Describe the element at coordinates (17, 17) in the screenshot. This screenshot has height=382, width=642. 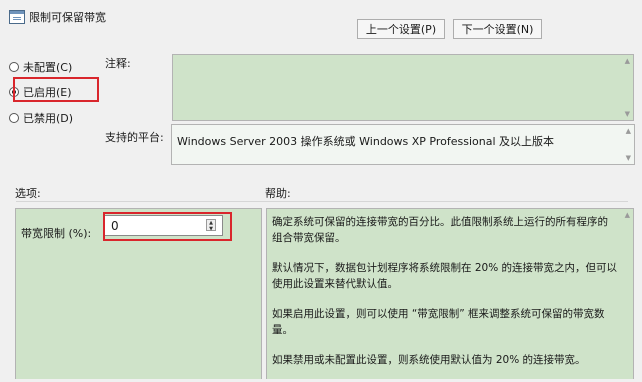
I see `policy-icon` at that location.